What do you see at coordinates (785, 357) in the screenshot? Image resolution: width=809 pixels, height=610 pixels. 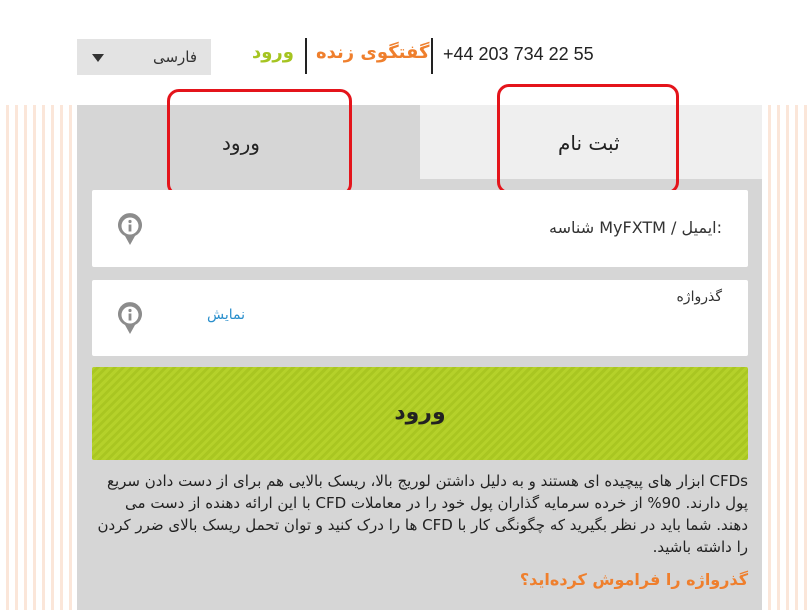 I see `decorative-stripes-right` at bounding box center [785, 357].